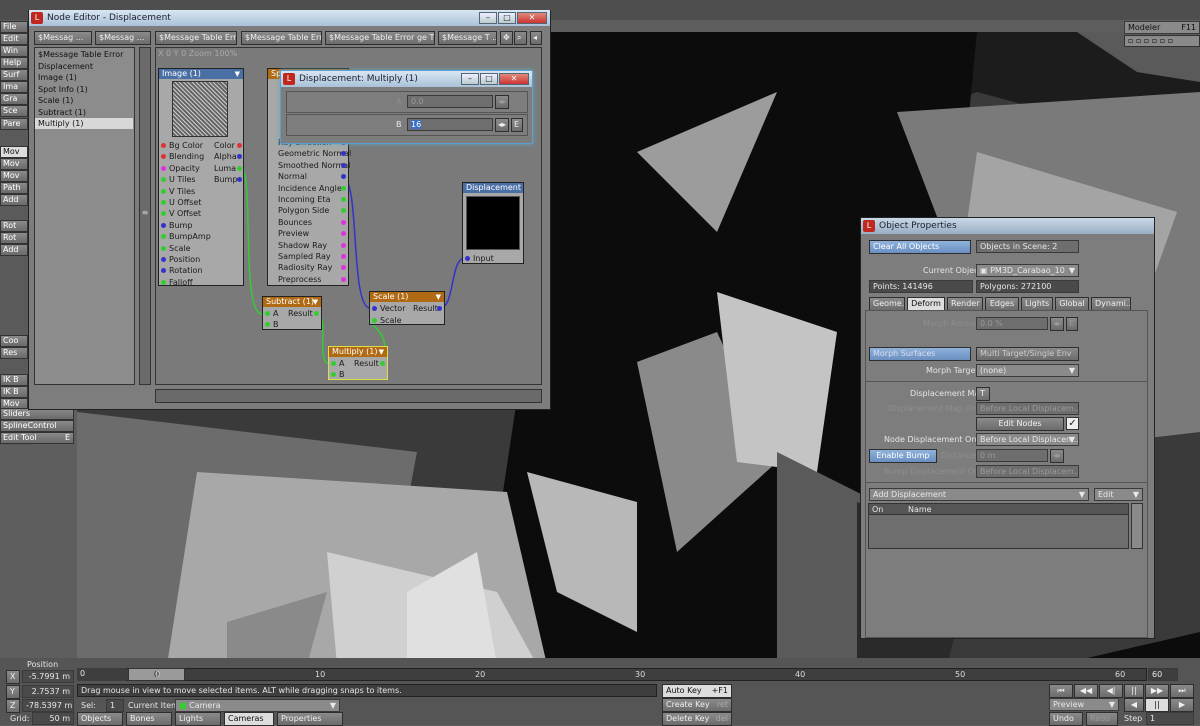 The image size is (1200, 726). I want to click on undo-button: Undo, so click(1066, 719).